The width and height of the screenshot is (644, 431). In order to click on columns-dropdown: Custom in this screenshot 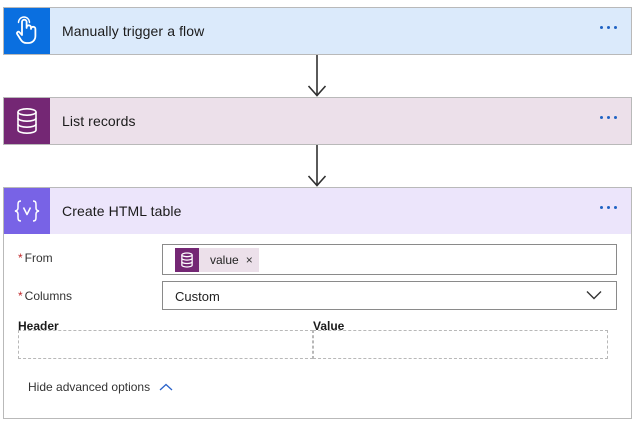, I will do `click(389, 295)`.